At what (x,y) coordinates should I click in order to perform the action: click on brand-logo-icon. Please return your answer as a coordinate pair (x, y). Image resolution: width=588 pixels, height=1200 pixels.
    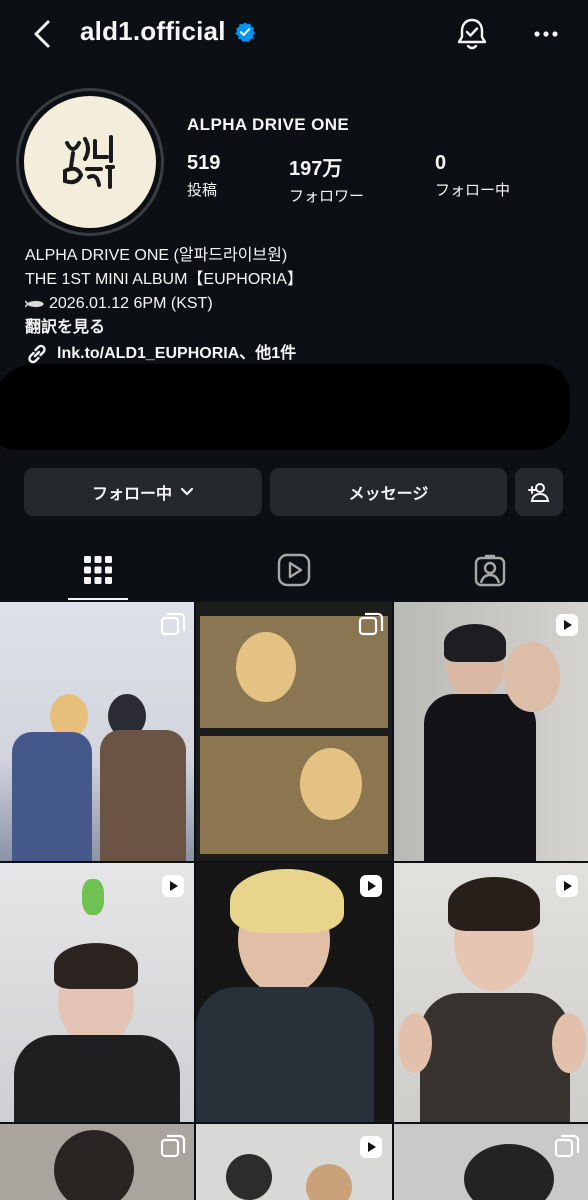
    Looking at the image, I should click on (89, 162).